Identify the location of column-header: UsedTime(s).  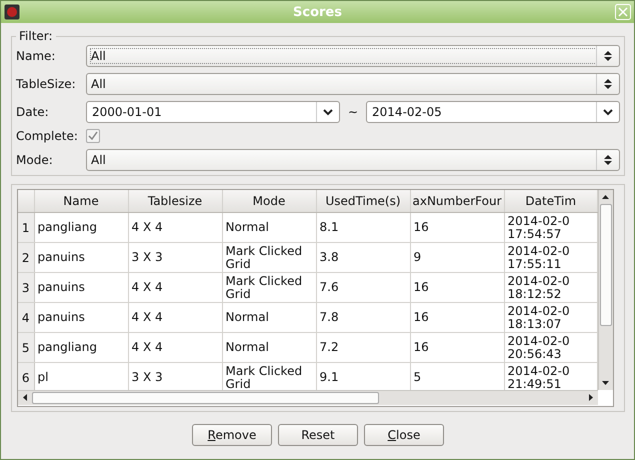
(363, 201).